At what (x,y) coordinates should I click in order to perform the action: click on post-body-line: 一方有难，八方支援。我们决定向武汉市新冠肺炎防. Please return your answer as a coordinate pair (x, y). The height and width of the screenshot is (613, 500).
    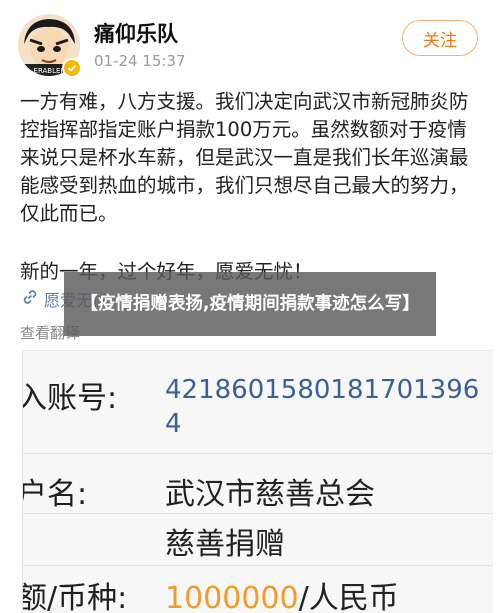
    Looking at the image, I should click on (244, 101).